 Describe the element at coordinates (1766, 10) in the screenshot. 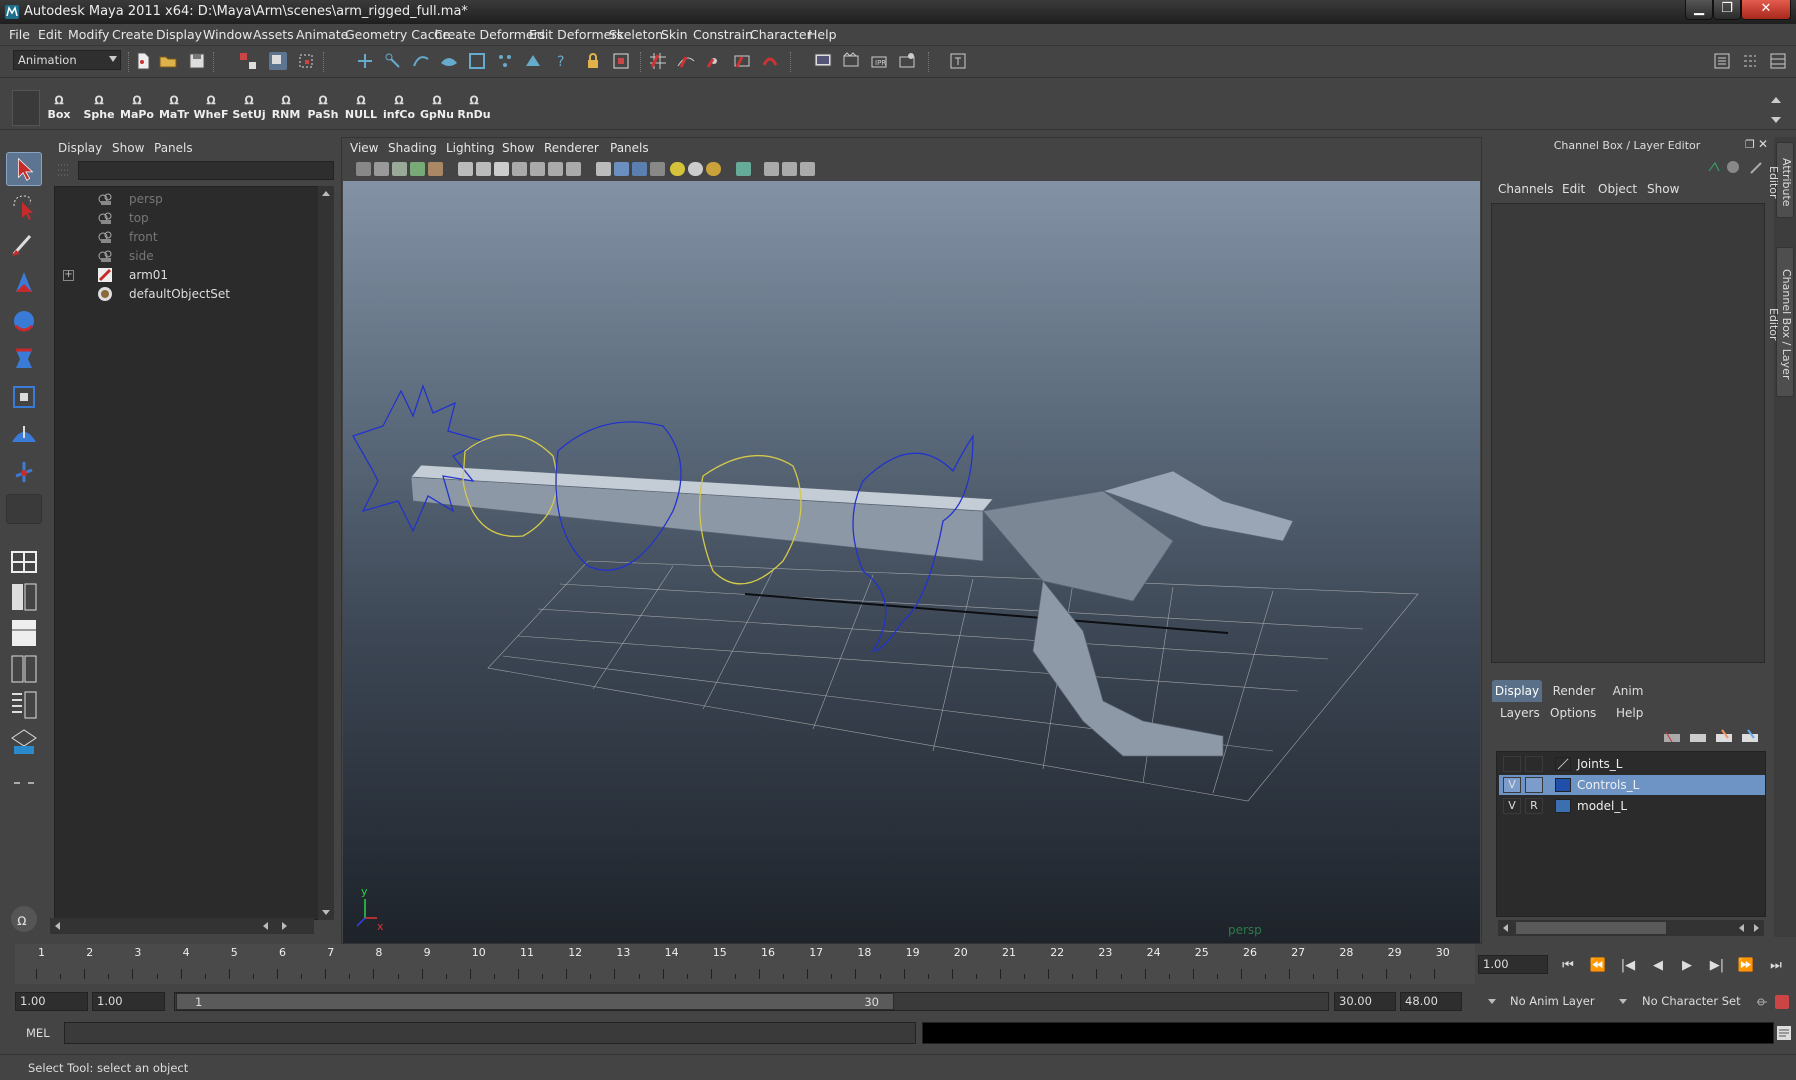

I see `close-button: ✕` at that location.